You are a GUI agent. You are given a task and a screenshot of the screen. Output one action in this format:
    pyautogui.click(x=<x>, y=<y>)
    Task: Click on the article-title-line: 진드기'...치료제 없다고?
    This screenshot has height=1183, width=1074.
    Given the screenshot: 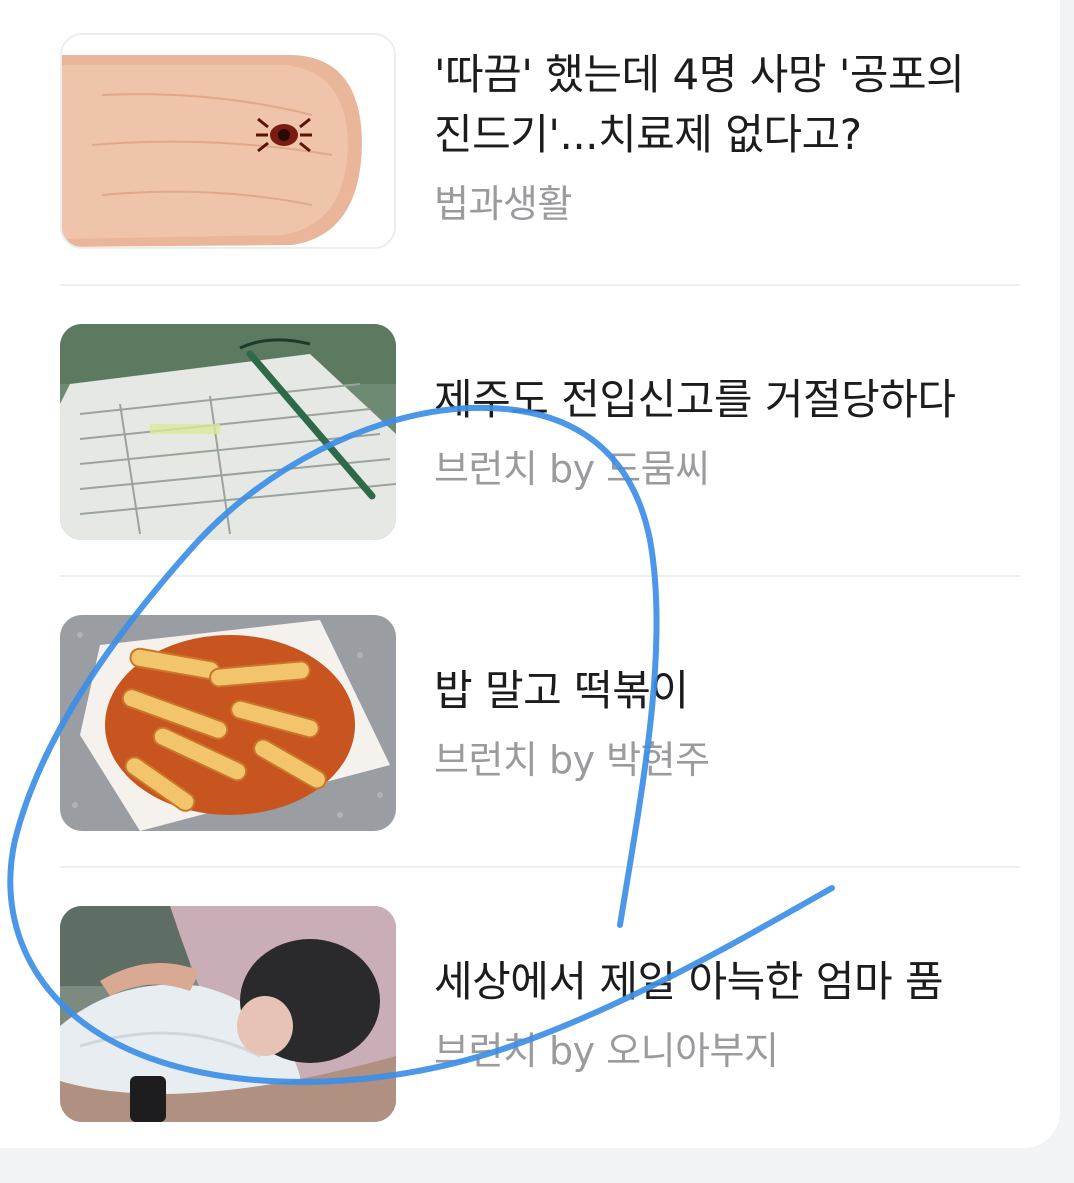 What is the action you would take?
    pyautogui.click(x=727, y=135)
    